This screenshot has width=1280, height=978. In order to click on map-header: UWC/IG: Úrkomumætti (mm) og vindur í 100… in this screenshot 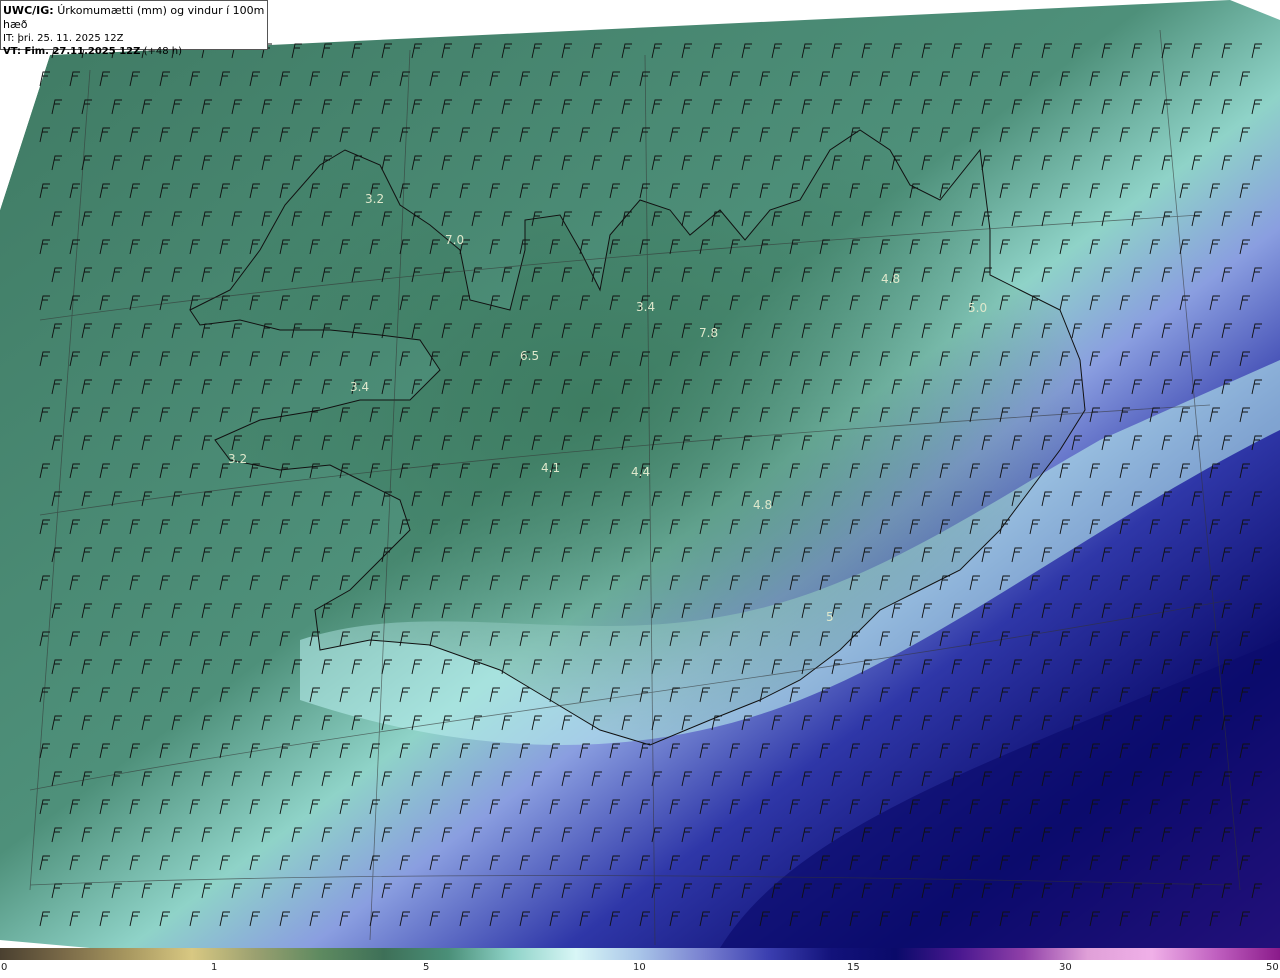, I will do `click(134, 28)`.